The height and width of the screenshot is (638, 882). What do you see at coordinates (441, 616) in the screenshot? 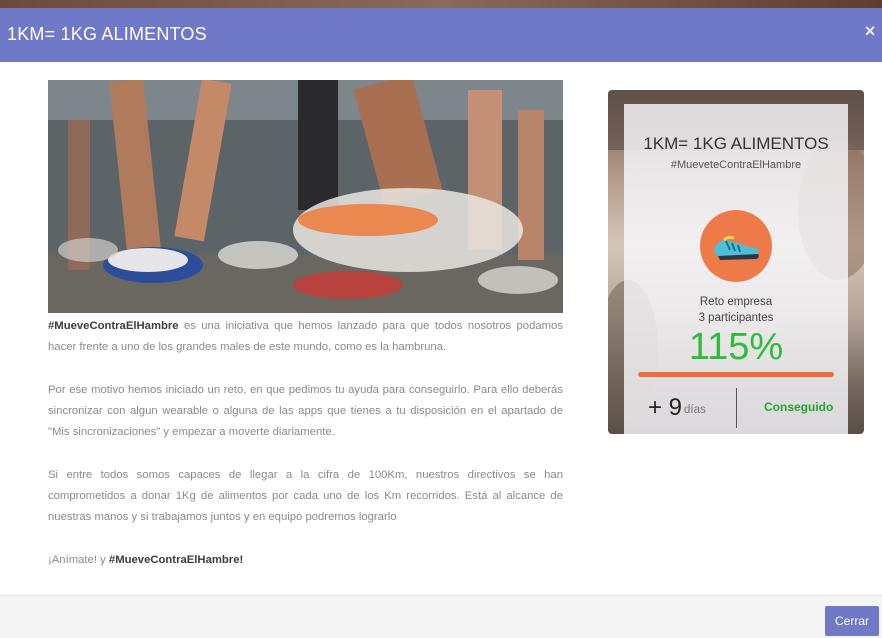
I see `modal-footer: Cerrar` at bounding box center [441, 616].